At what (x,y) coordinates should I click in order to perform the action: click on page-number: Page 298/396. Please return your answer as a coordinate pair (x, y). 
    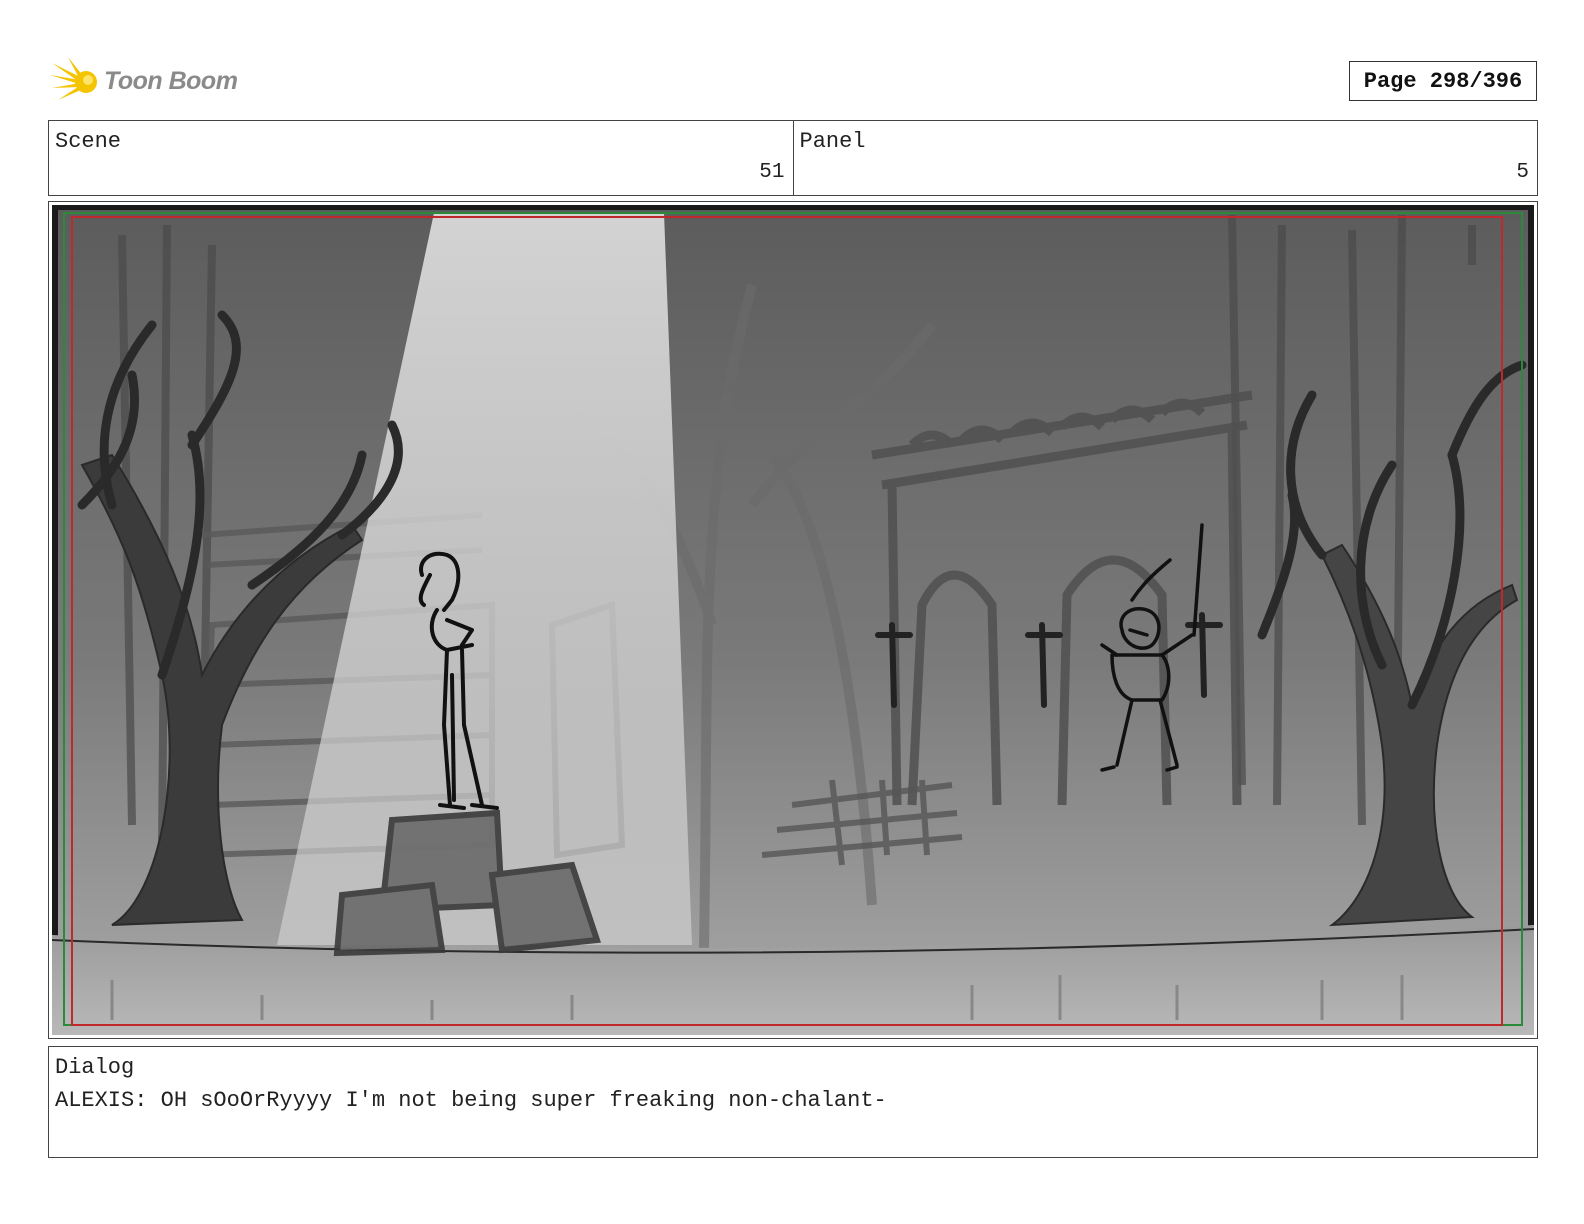
    Looking at the image, I should click on (1443, 81).